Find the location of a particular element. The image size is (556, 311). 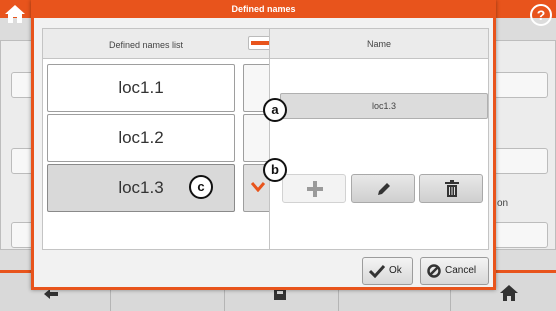

callout-marker-b: b is located at coordinates (275, 170).